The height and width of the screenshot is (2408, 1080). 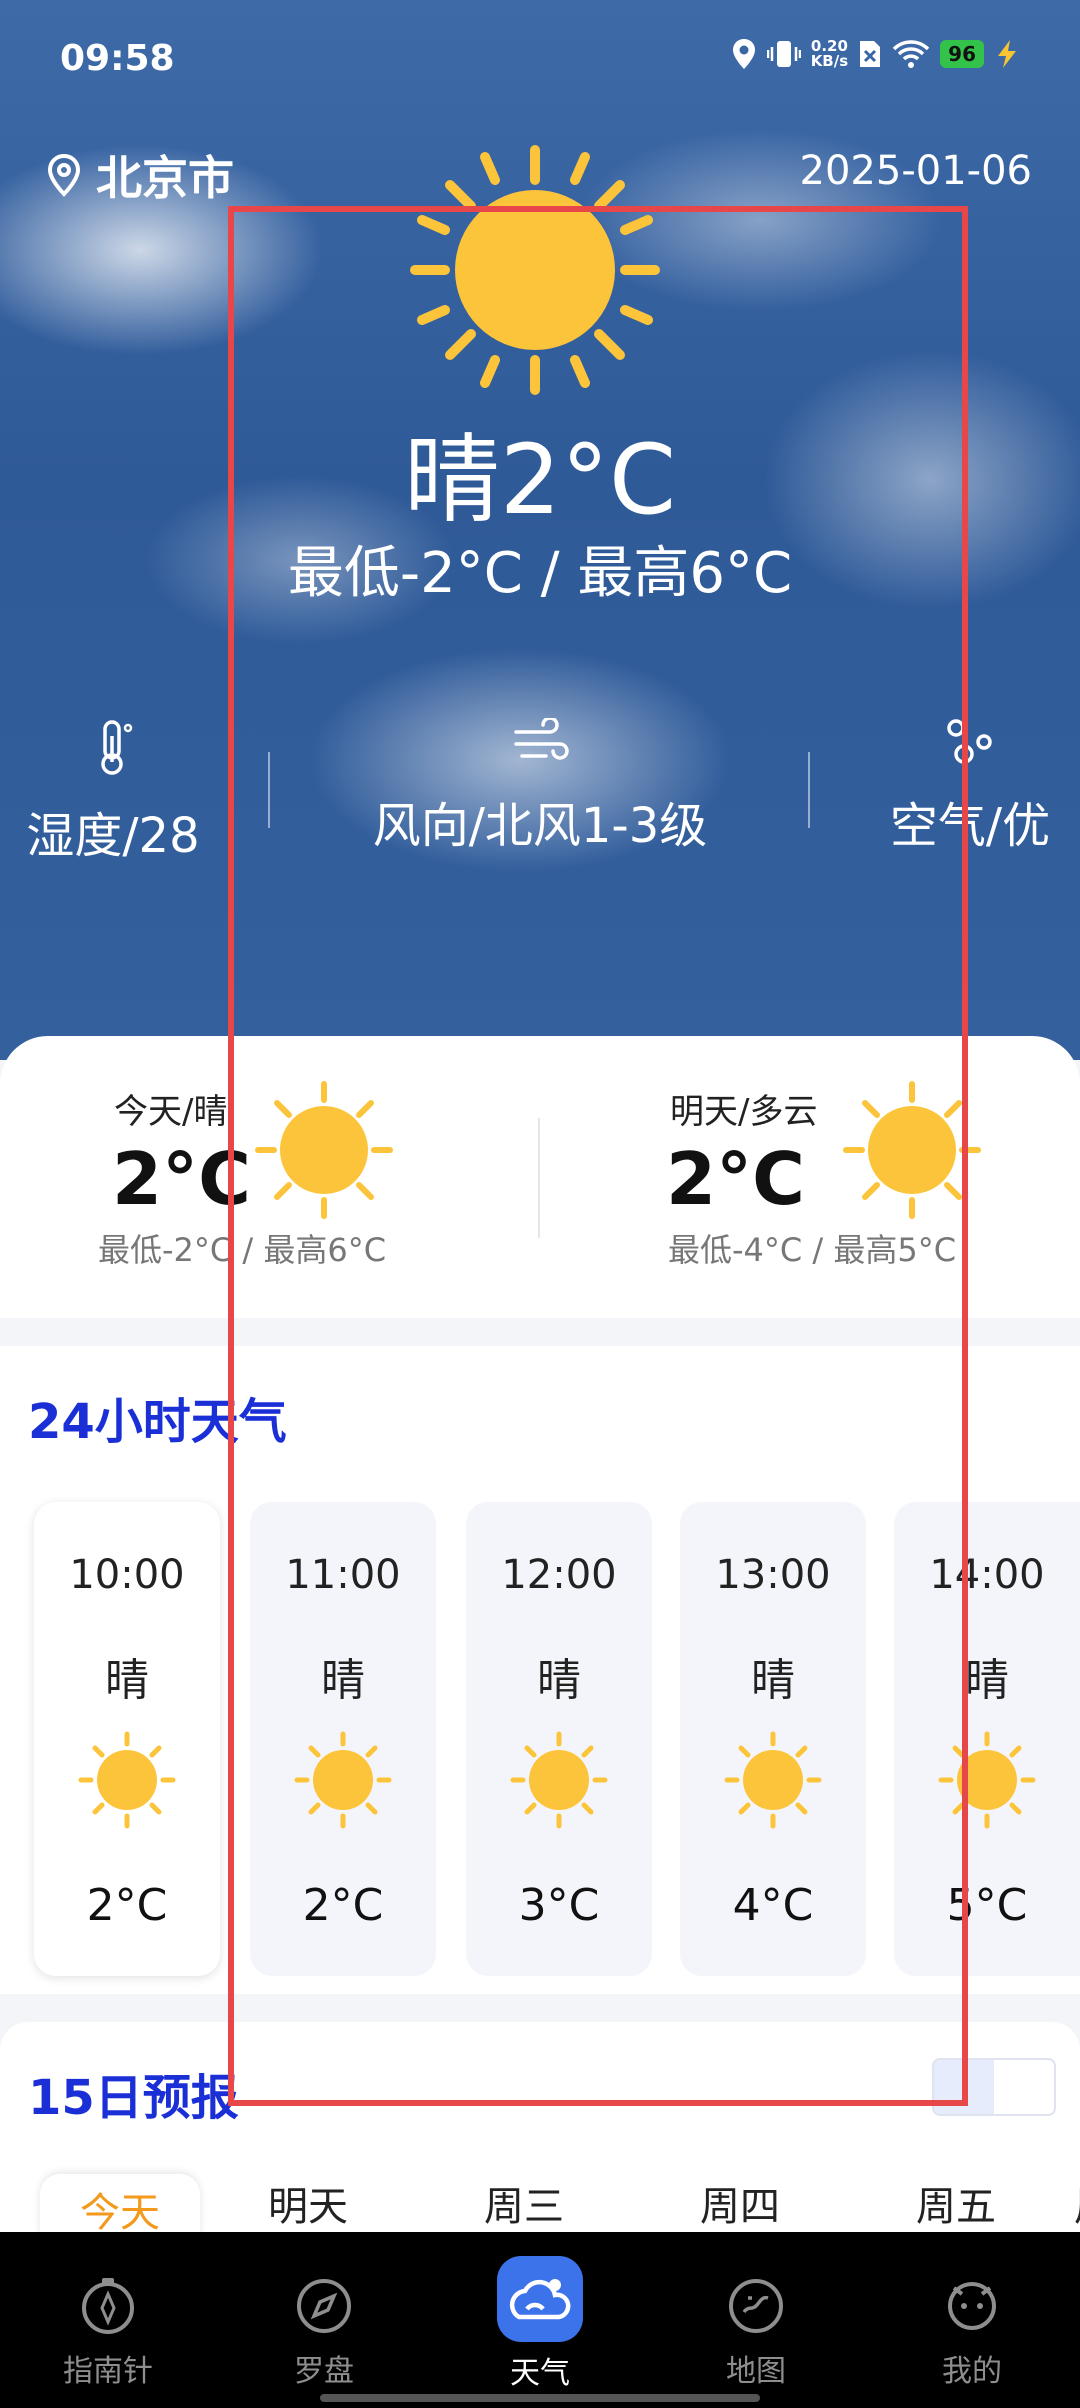 What do you see at coordinates (324, 2371) in the screenshot?
I see `nav-label: 罗盘` at bounding box center [324, 2371].